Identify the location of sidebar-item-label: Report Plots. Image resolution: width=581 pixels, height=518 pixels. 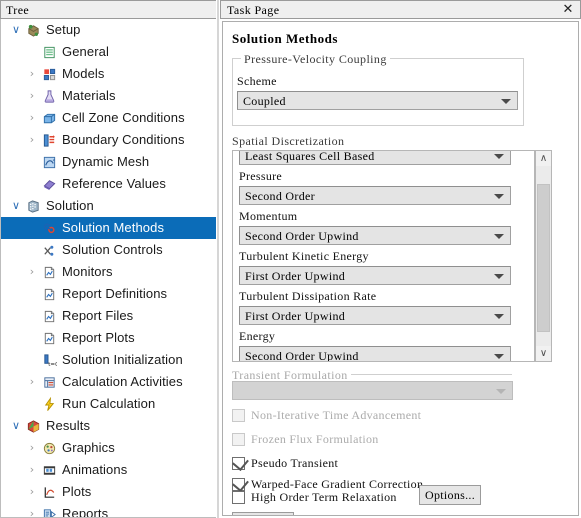
(98, 337).